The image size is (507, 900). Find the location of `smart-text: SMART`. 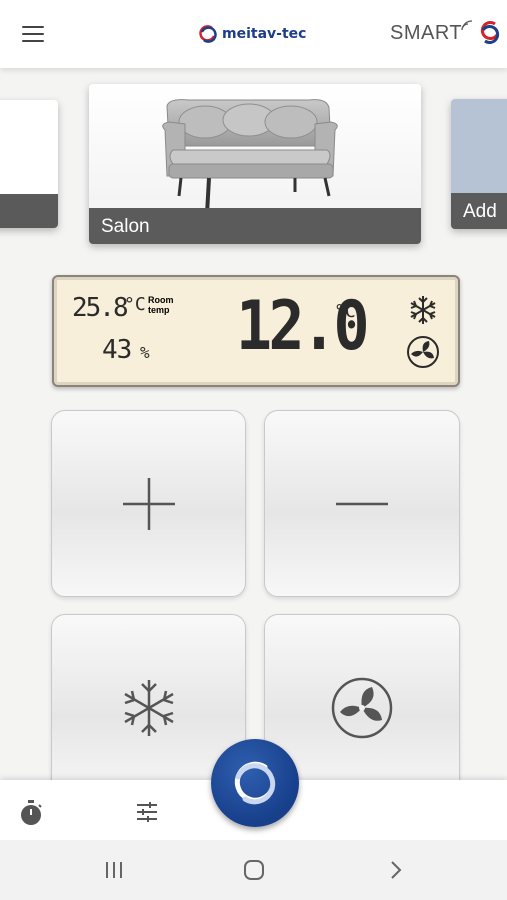

smart-text: SMART is located at coordinates (426, 32).